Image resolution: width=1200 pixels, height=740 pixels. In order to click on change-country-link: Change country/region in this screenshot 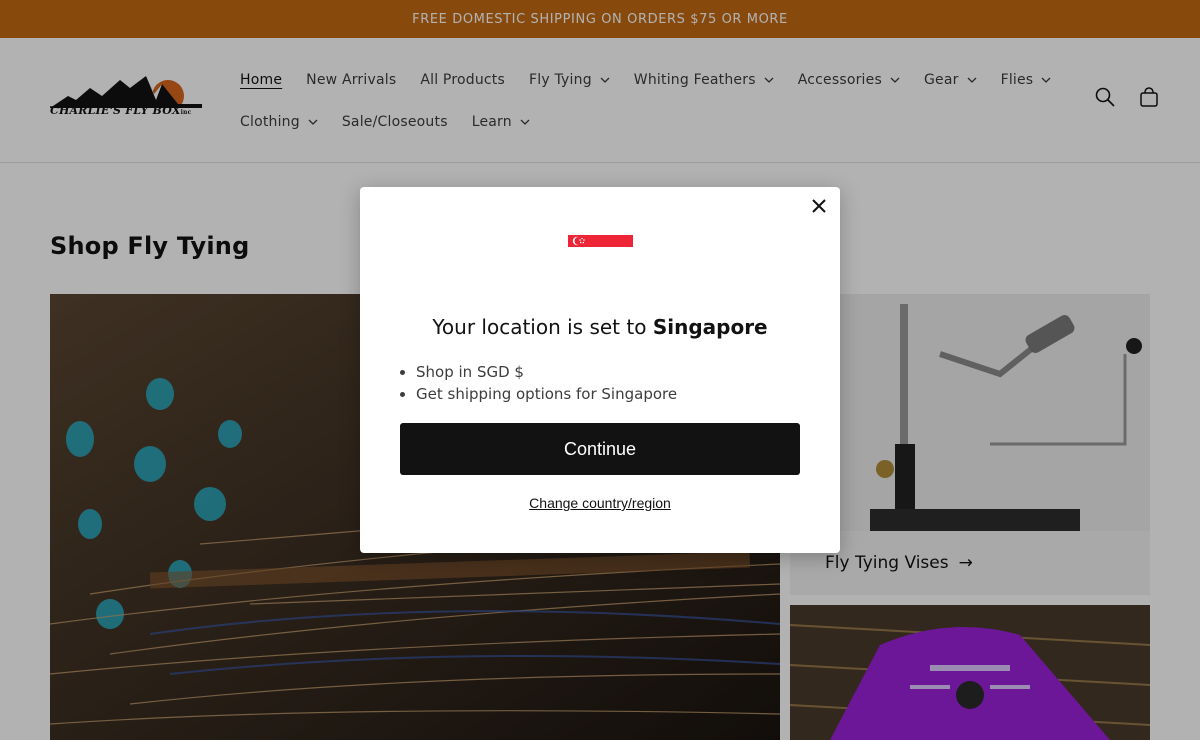, I will do `click(600, 503)`.